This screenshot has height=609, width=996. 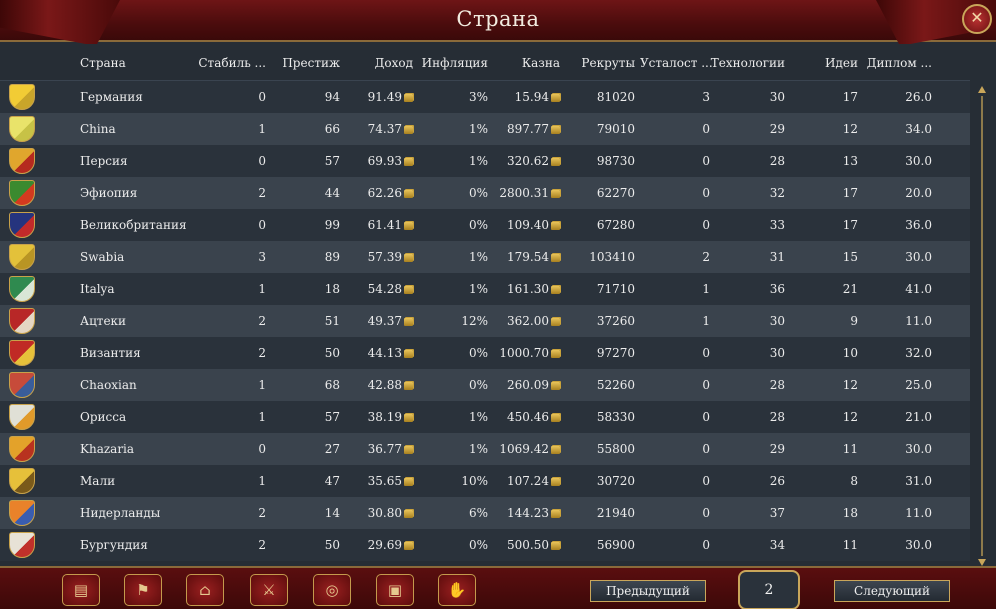 I want to click on table-row: Italya 1 18 54.28 1% 161.30 71710 1 36 21 41.0, so click(x=485, y=289).